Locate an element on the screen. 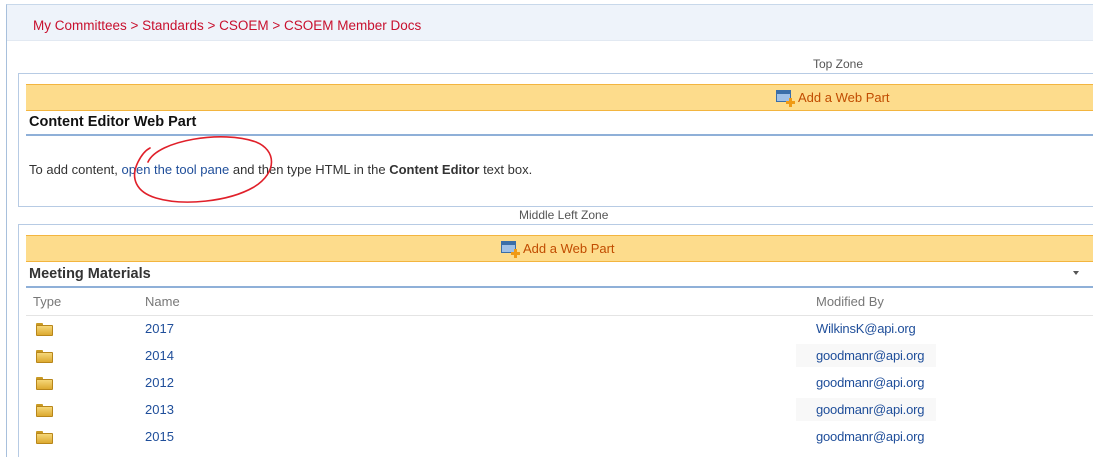 The height and width of the screenshot is (457, 1093). top-zone-add-bar is located at coordinates (559, 97).